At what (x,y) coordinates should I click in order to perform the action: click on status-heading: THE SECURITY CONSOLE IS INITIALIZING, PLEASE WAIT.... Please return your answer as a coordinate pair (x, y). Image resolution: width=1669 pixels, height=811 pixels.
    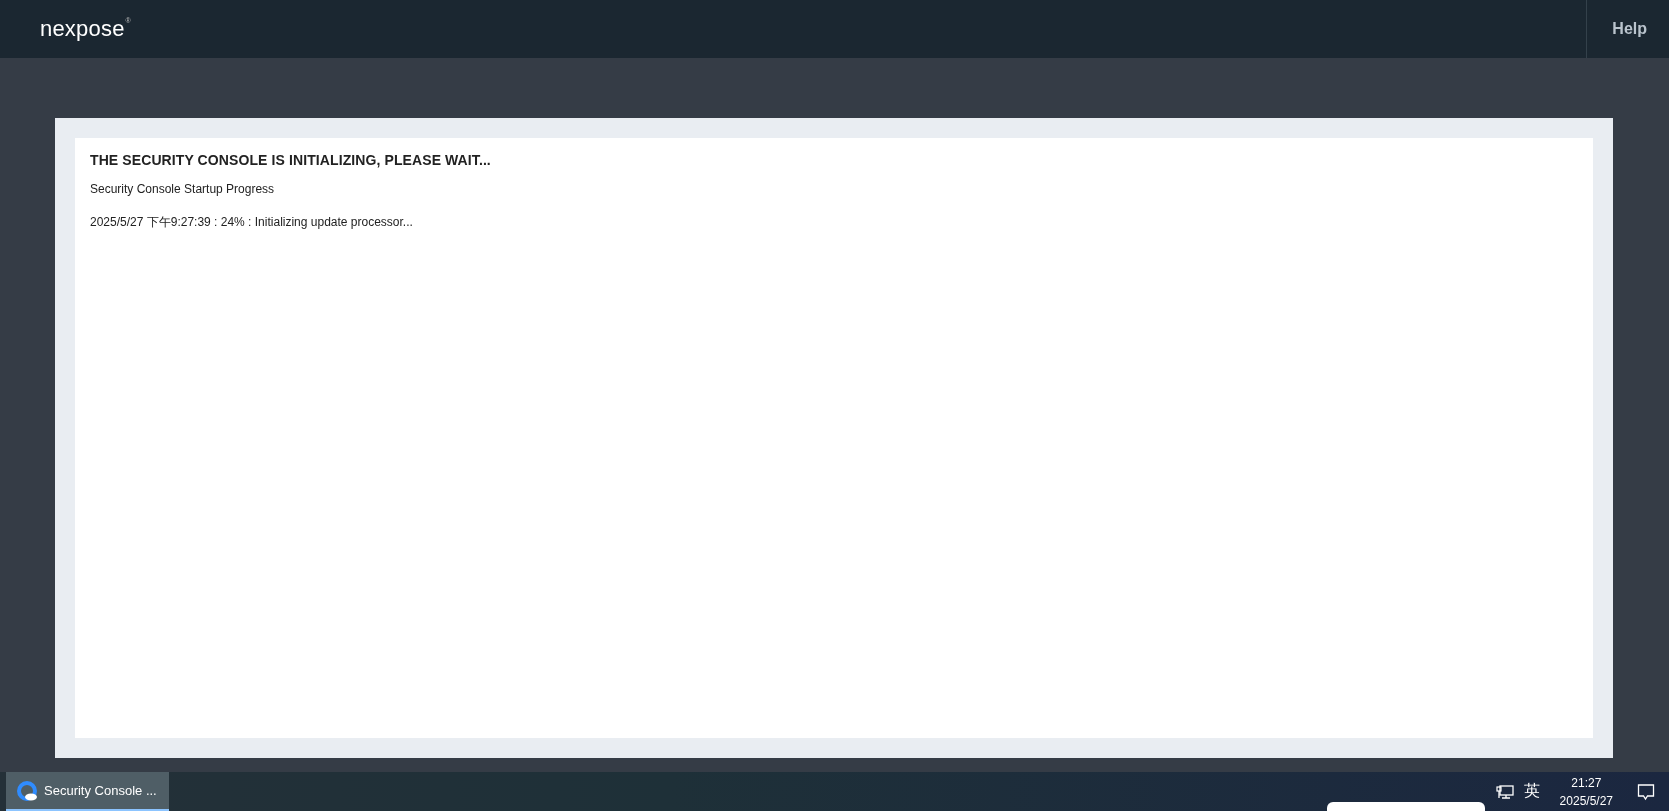
    Looking at the image, I should click on (290, 160).